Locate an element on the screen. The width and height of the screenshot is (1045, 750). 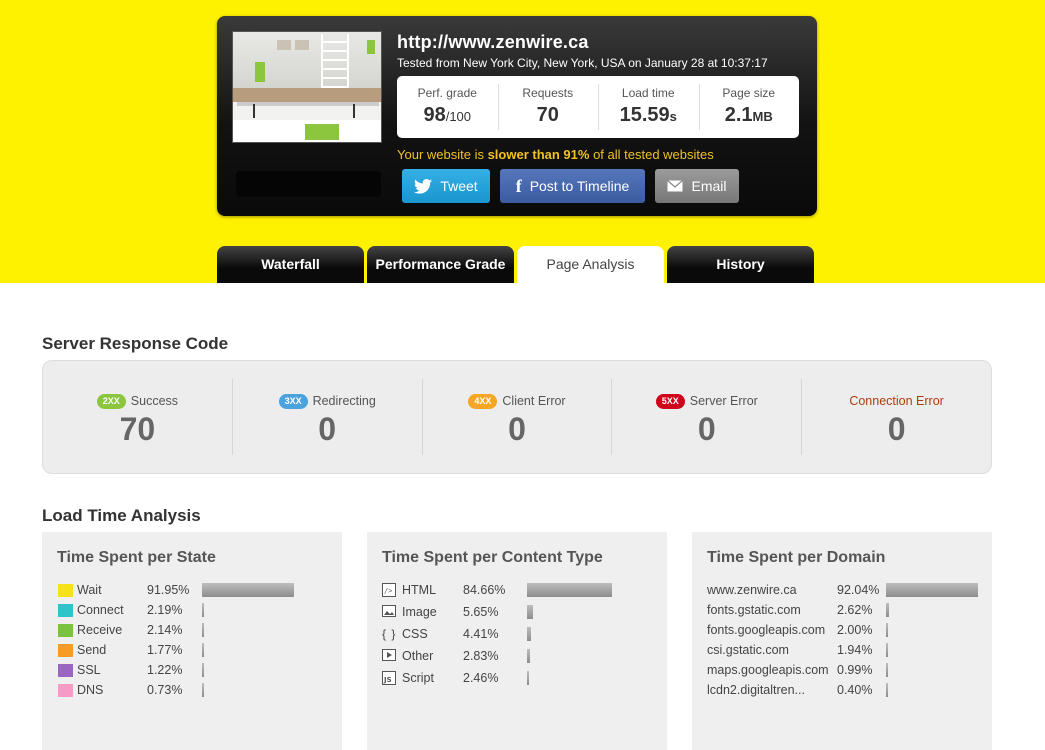
facebook-post-button: f Post to Timeline is located at coordinates (572, 186).